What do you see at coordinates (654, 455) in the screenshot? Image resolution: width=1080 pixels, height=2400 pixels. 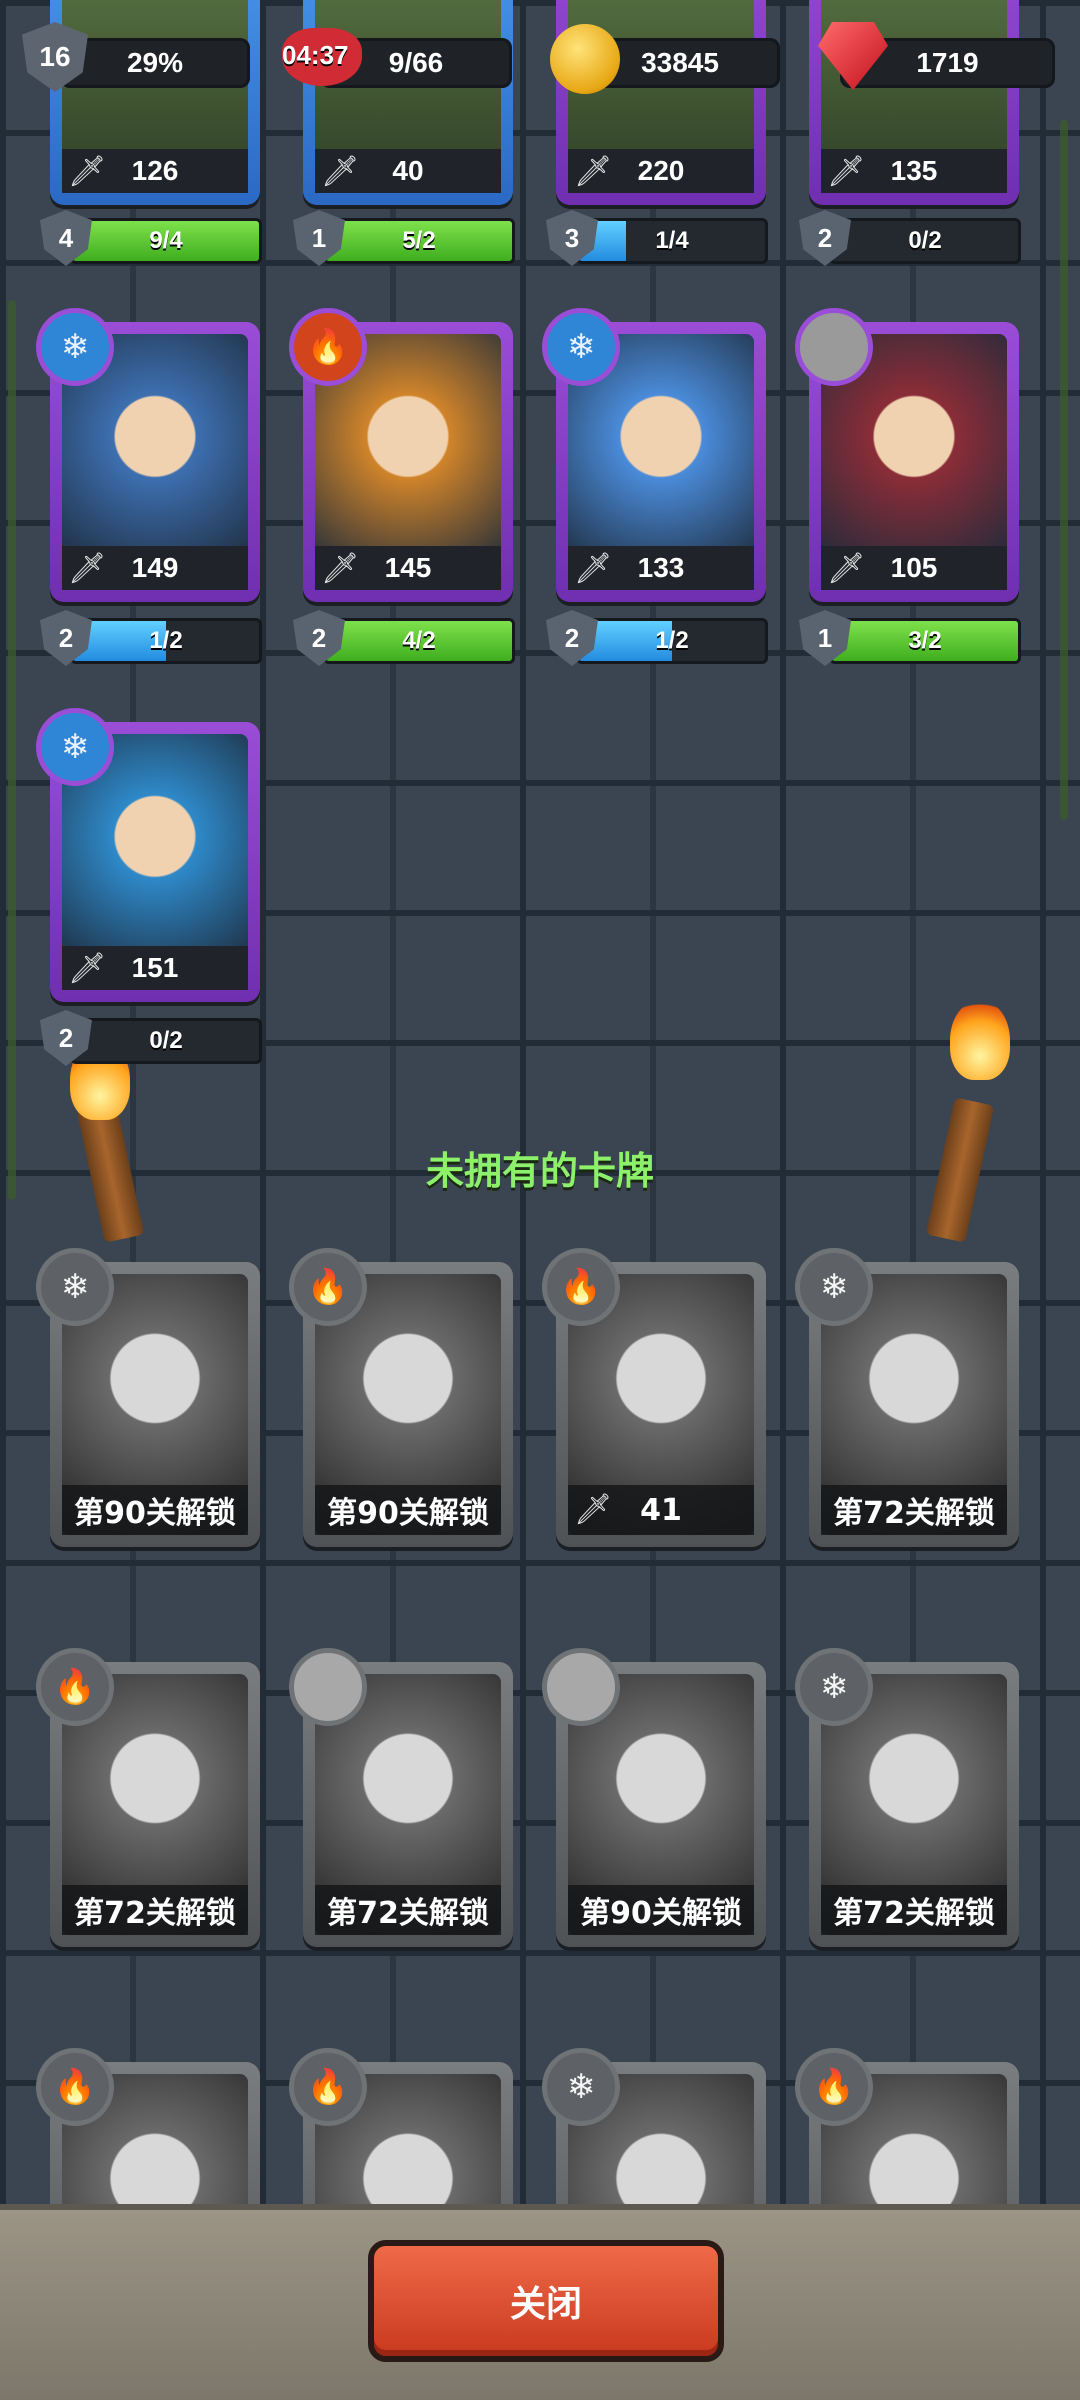 I see `owned-hero-card: 133 🗡 ❄` at bounding box center [654, 455].